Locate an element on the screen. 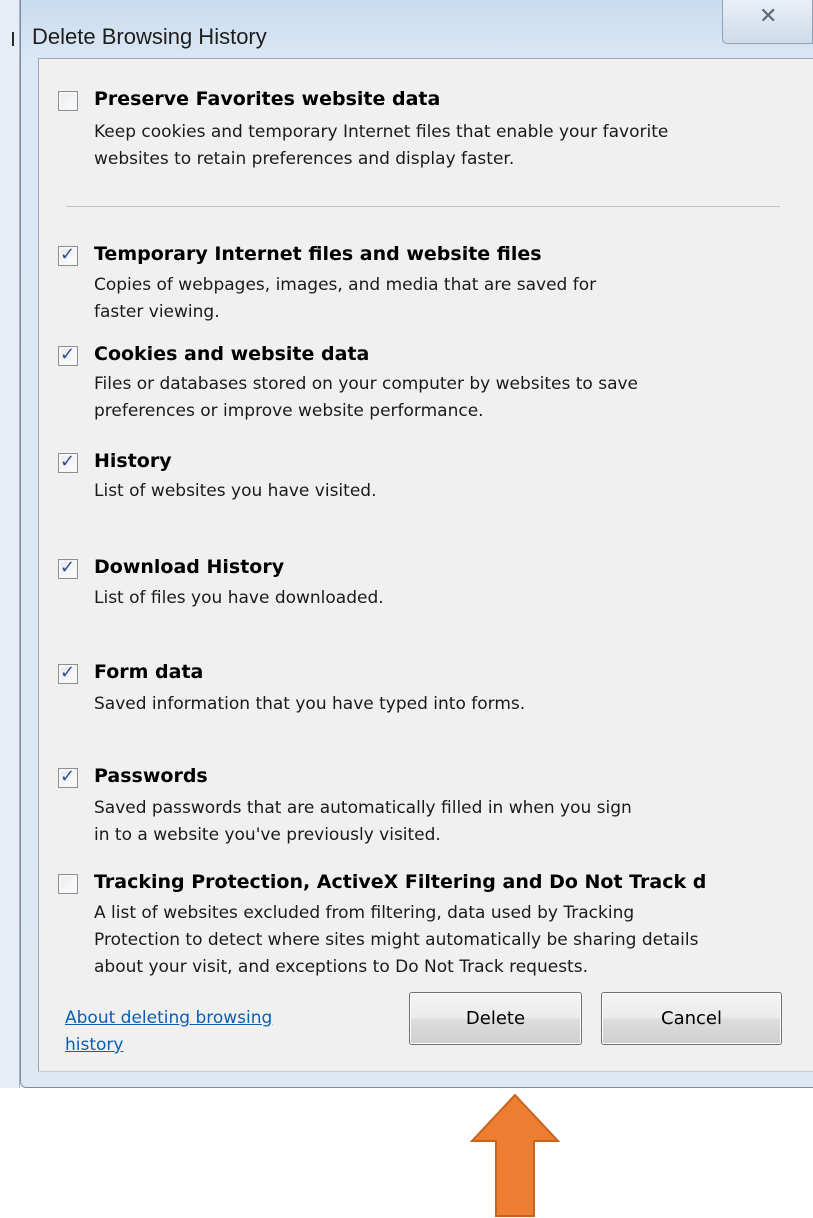 Image resolution: width=813 pixels, height=1218 pixels. delete-button: Delete is located at coordinates (495, 1018).